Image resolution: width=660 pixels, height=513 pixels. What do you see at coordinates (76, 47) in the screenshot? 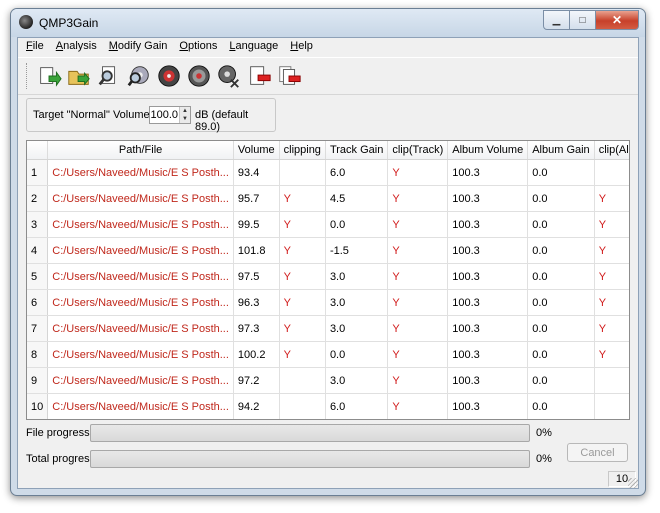
I see `menu-analysis: Analysis` at bounding box center [76, 47].